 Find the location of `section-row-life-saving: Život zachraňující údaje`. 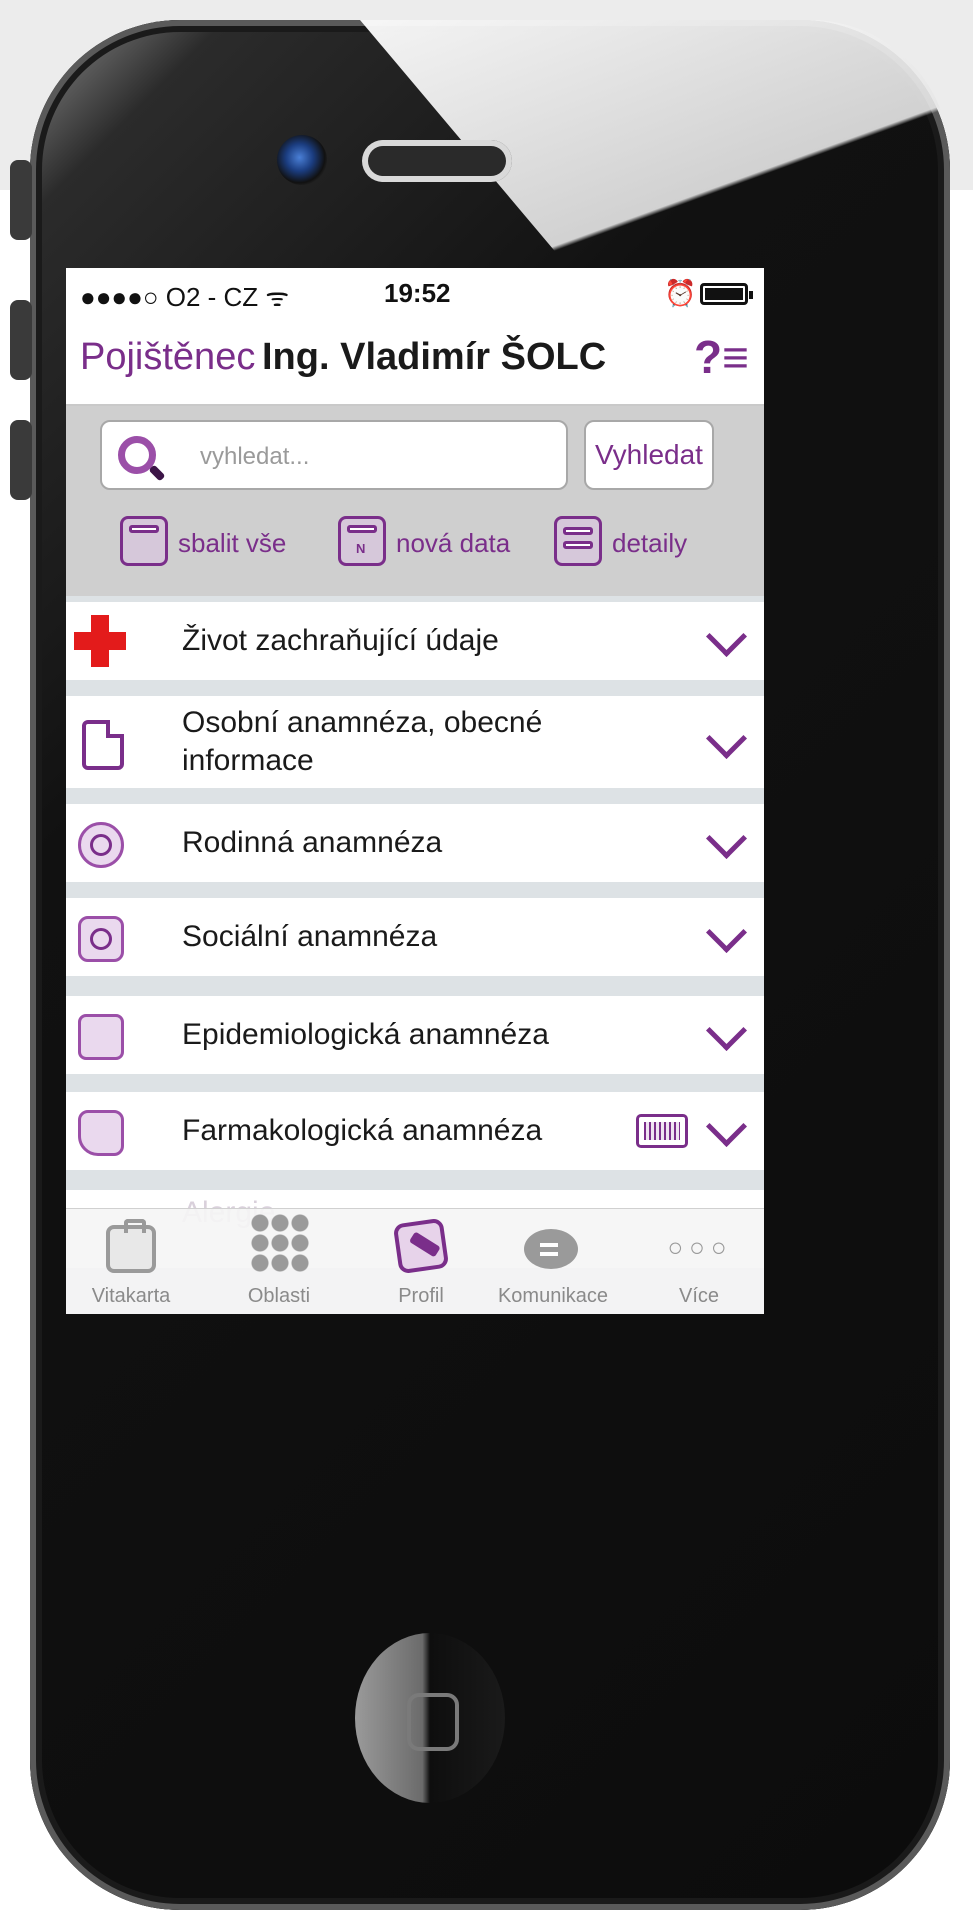

section-row-life-saving: Život zachraňující údaje is located at coordinates (415, 641).